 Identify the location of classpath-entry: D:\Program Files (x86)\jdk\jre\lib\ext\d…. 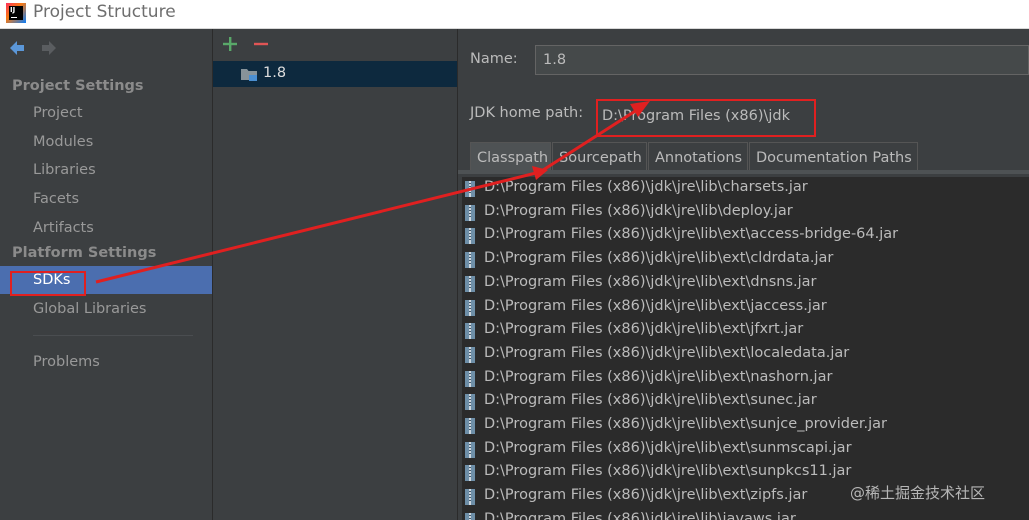
(650, 281).